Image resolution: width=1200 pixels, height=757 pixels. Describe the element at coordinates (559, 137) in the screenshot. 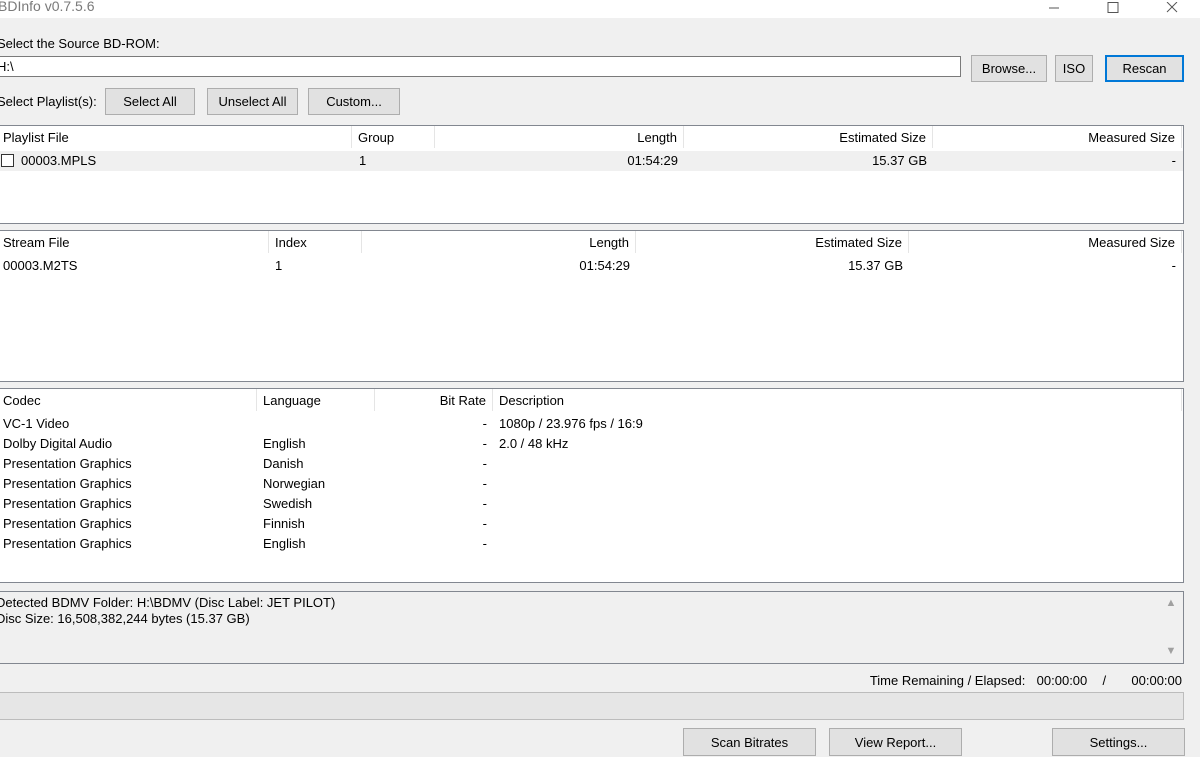

I see `col-length: Length` at that location.